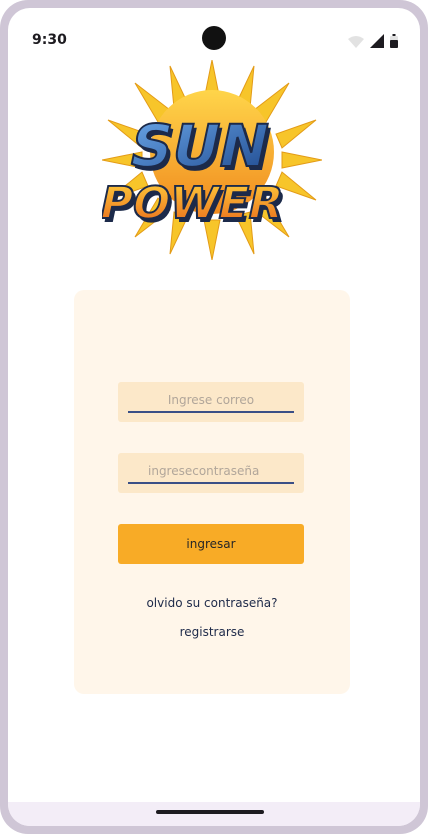 The width and height of the screenshot is (428, 834). I want to click on battery-icon, so click(394, 41).